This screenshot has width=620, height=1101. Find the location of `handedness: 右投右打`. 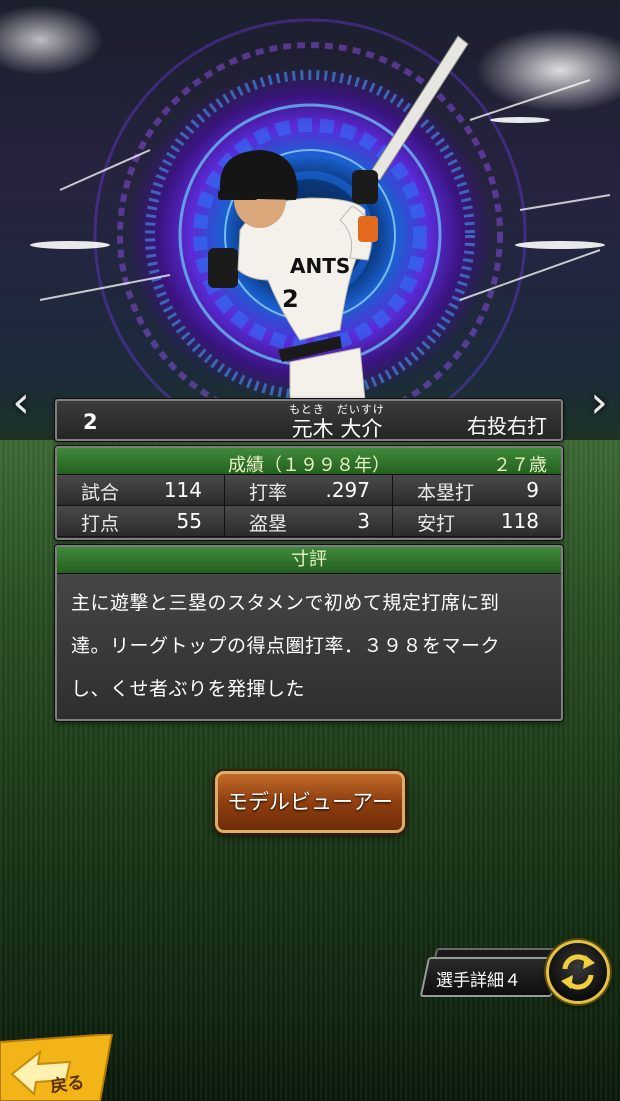

handedness: 右投右打 is located at coordinates (507, 426).